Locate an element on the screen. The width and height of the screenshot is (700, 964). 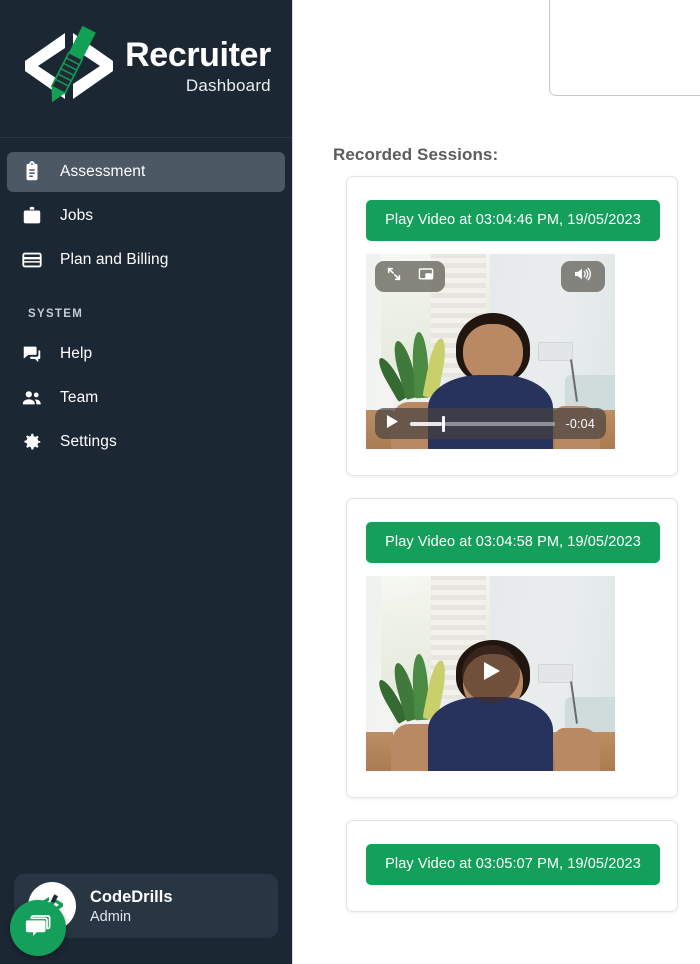
sidebar-item-jobs: Jobs is located at coordinates (146, 216).